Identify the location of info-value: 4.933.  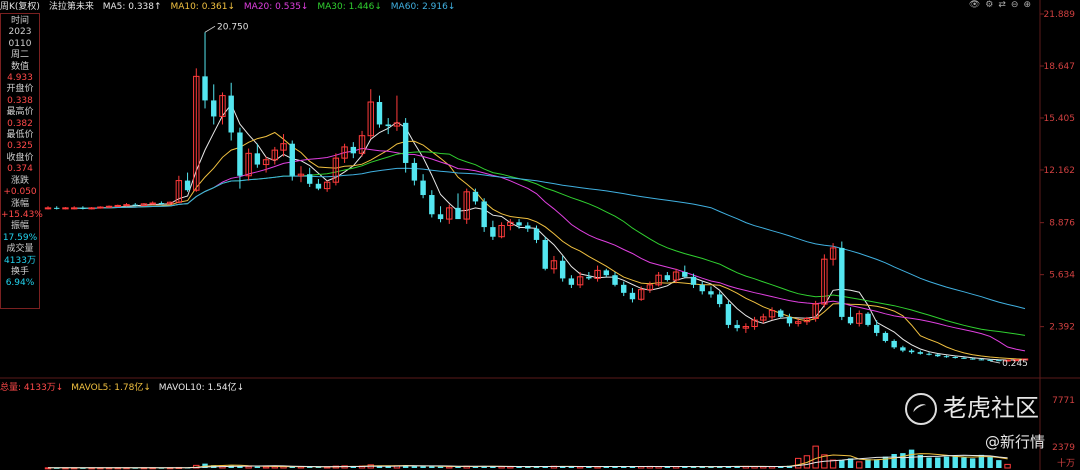
(20, 78).